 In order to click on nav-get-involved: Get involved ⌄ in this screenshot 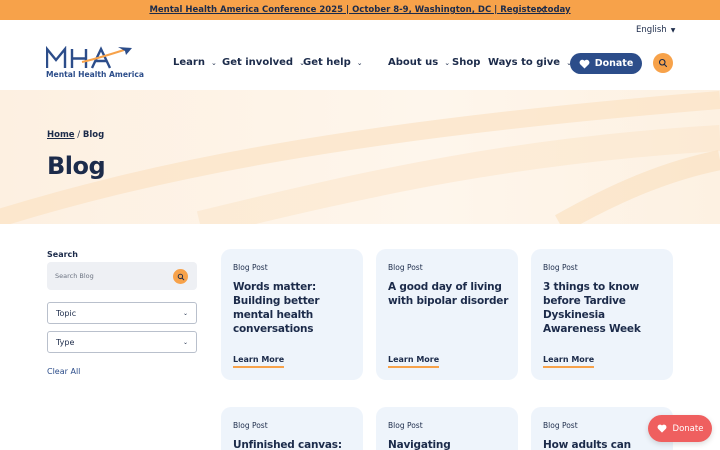, I will do `click(263, 62)`.